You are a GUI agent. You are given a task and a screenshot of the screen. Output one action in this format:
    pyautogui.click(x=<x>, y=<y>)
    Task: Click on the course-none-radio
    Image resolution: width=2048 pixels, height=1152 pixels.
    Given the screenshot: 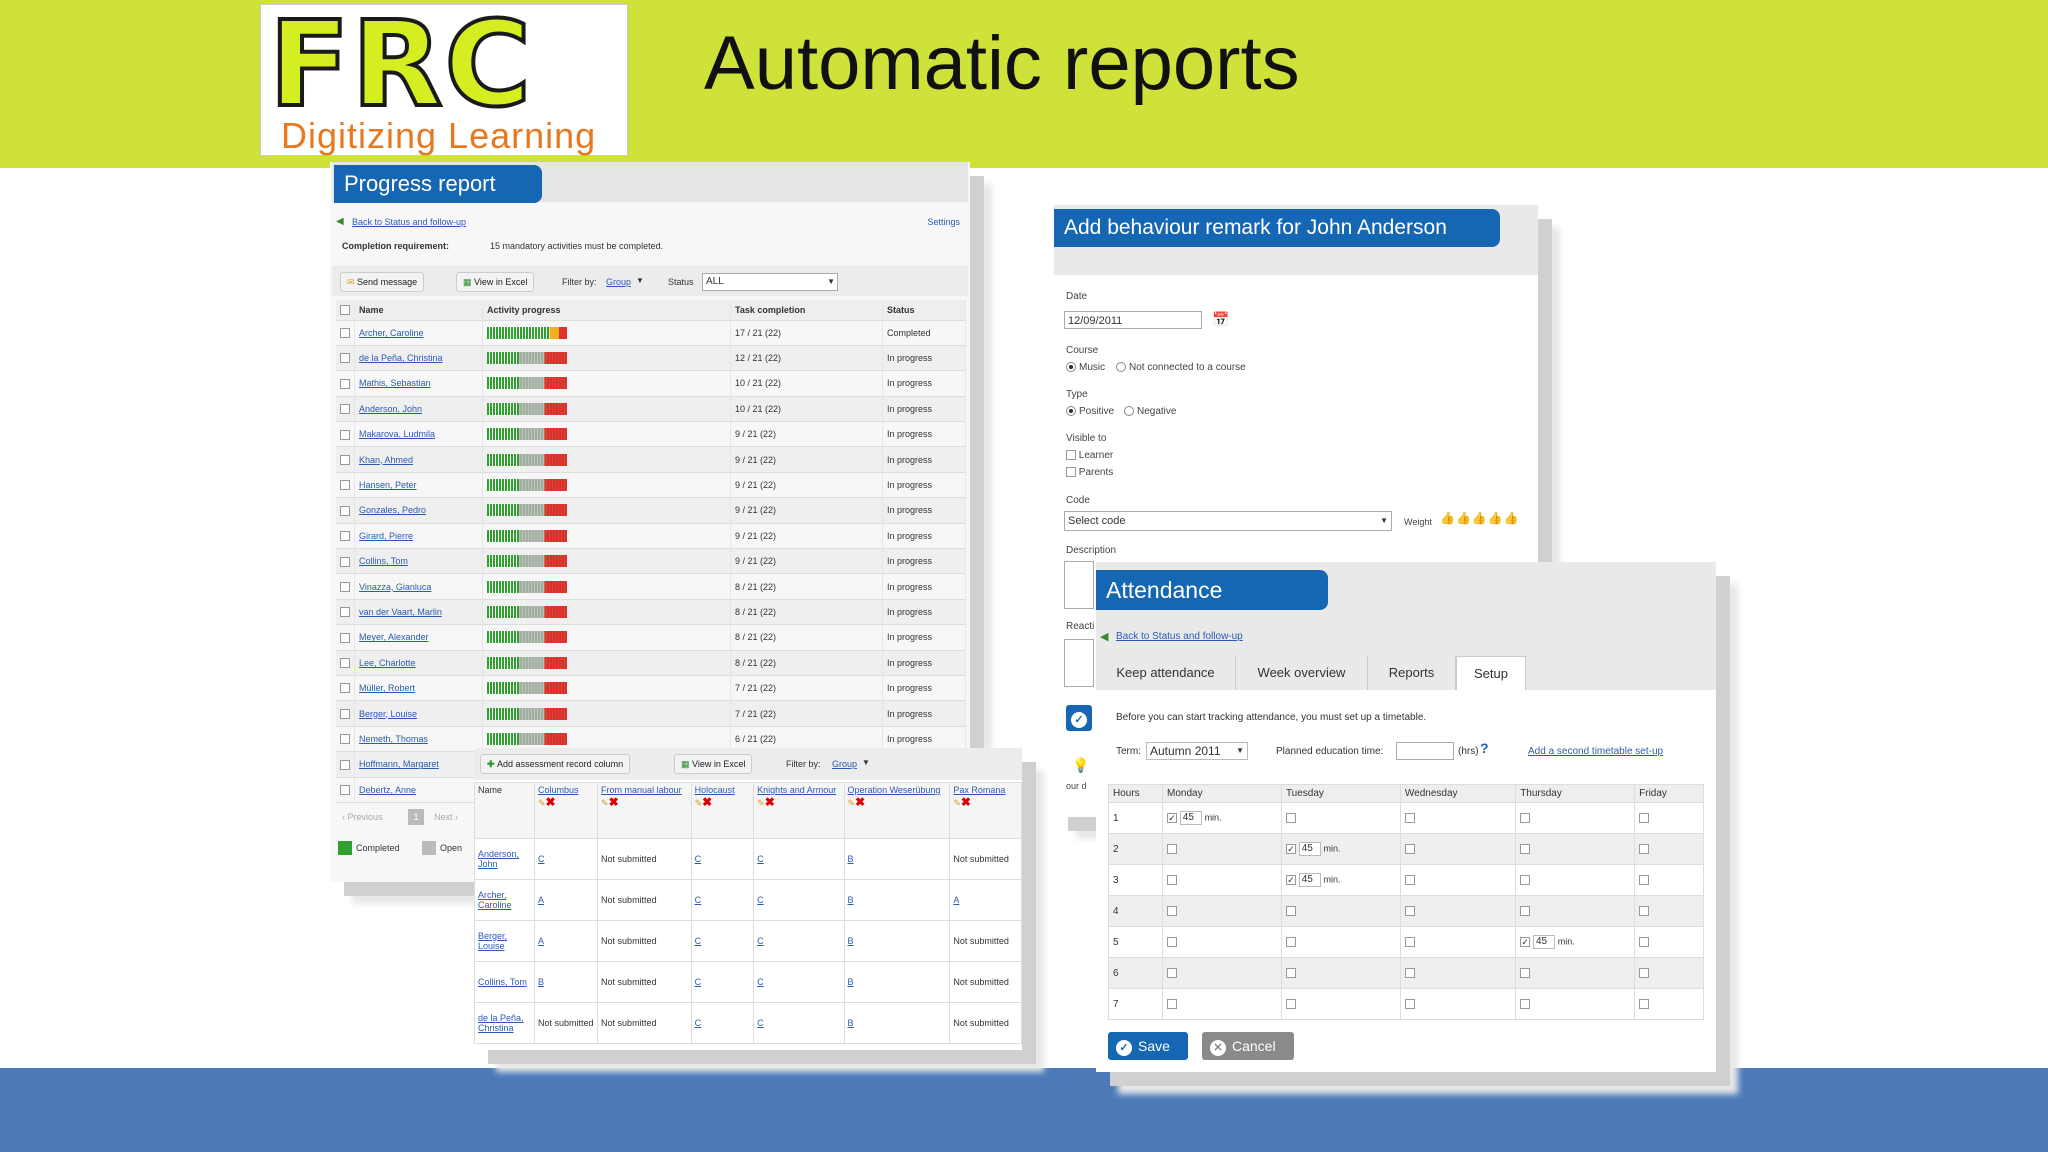 What is the action you would take?
    pyautogui.click(x=1121, y=367)
    